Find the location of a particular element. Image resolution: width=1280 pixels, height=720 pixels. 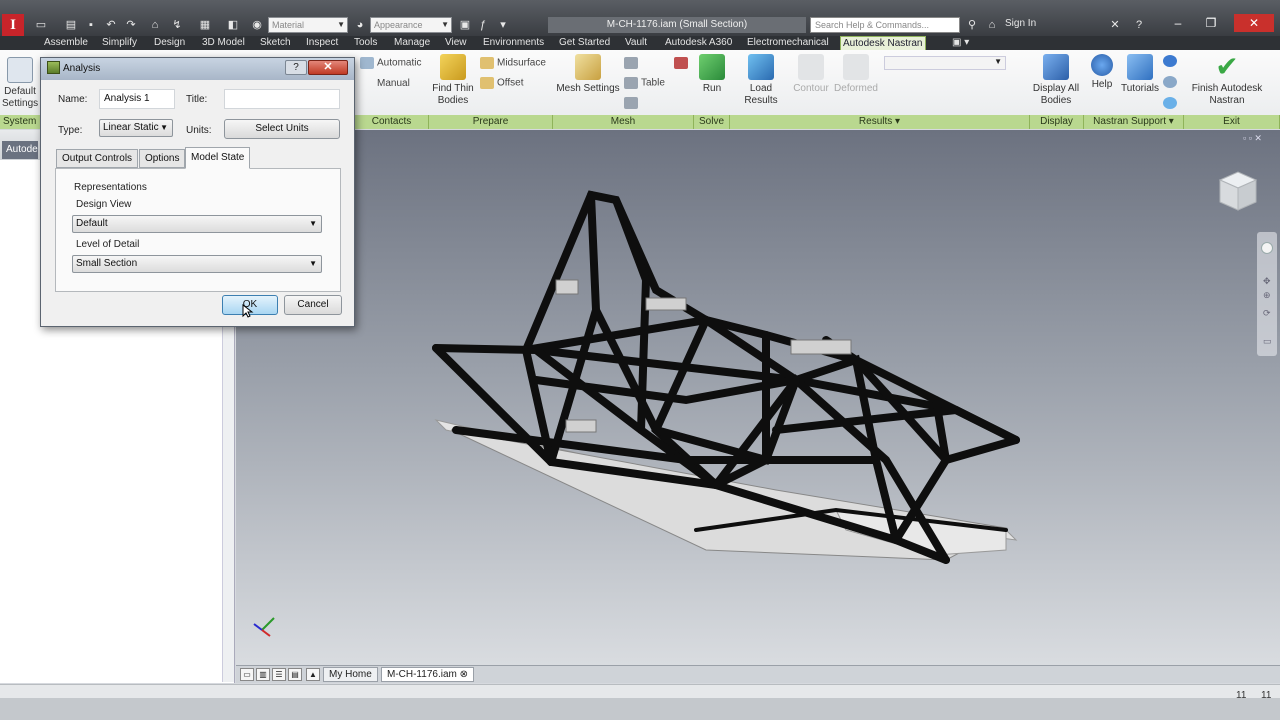

tab-autodesk-nastran: Autodesk Nastran is located at coordinates (883, 43).